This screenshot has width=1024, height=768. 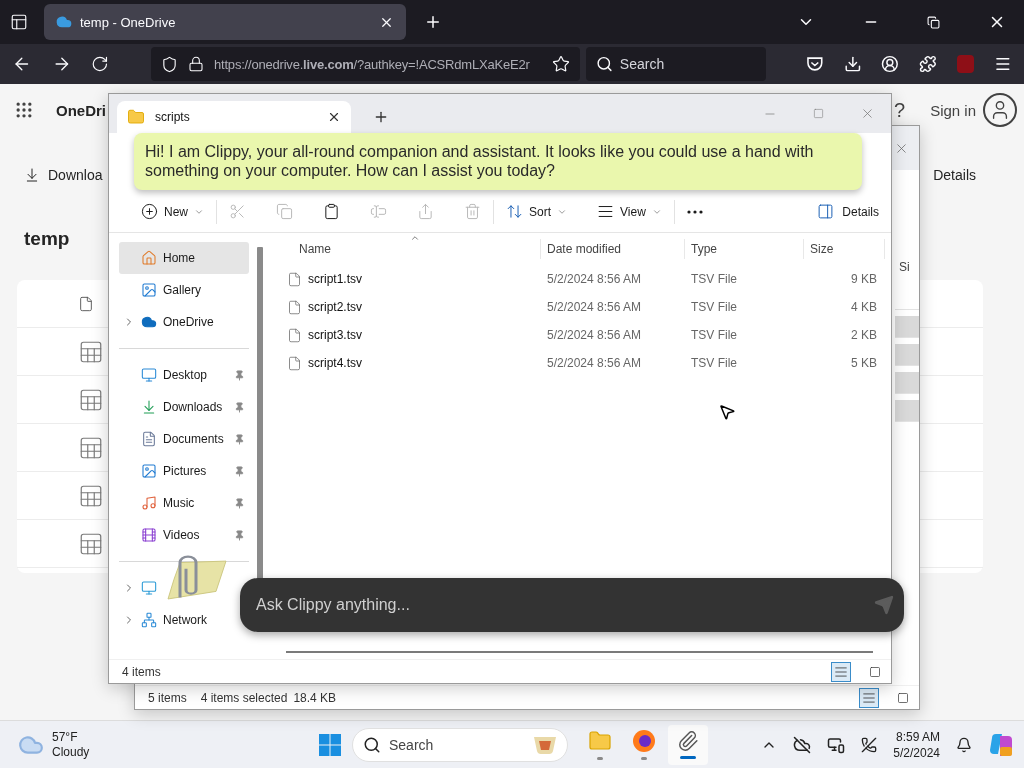 What do you see at coordinates (315, 697) in the screenshot?
I see `selection-size: 18.4 KB` at bounding box center [315, 697].